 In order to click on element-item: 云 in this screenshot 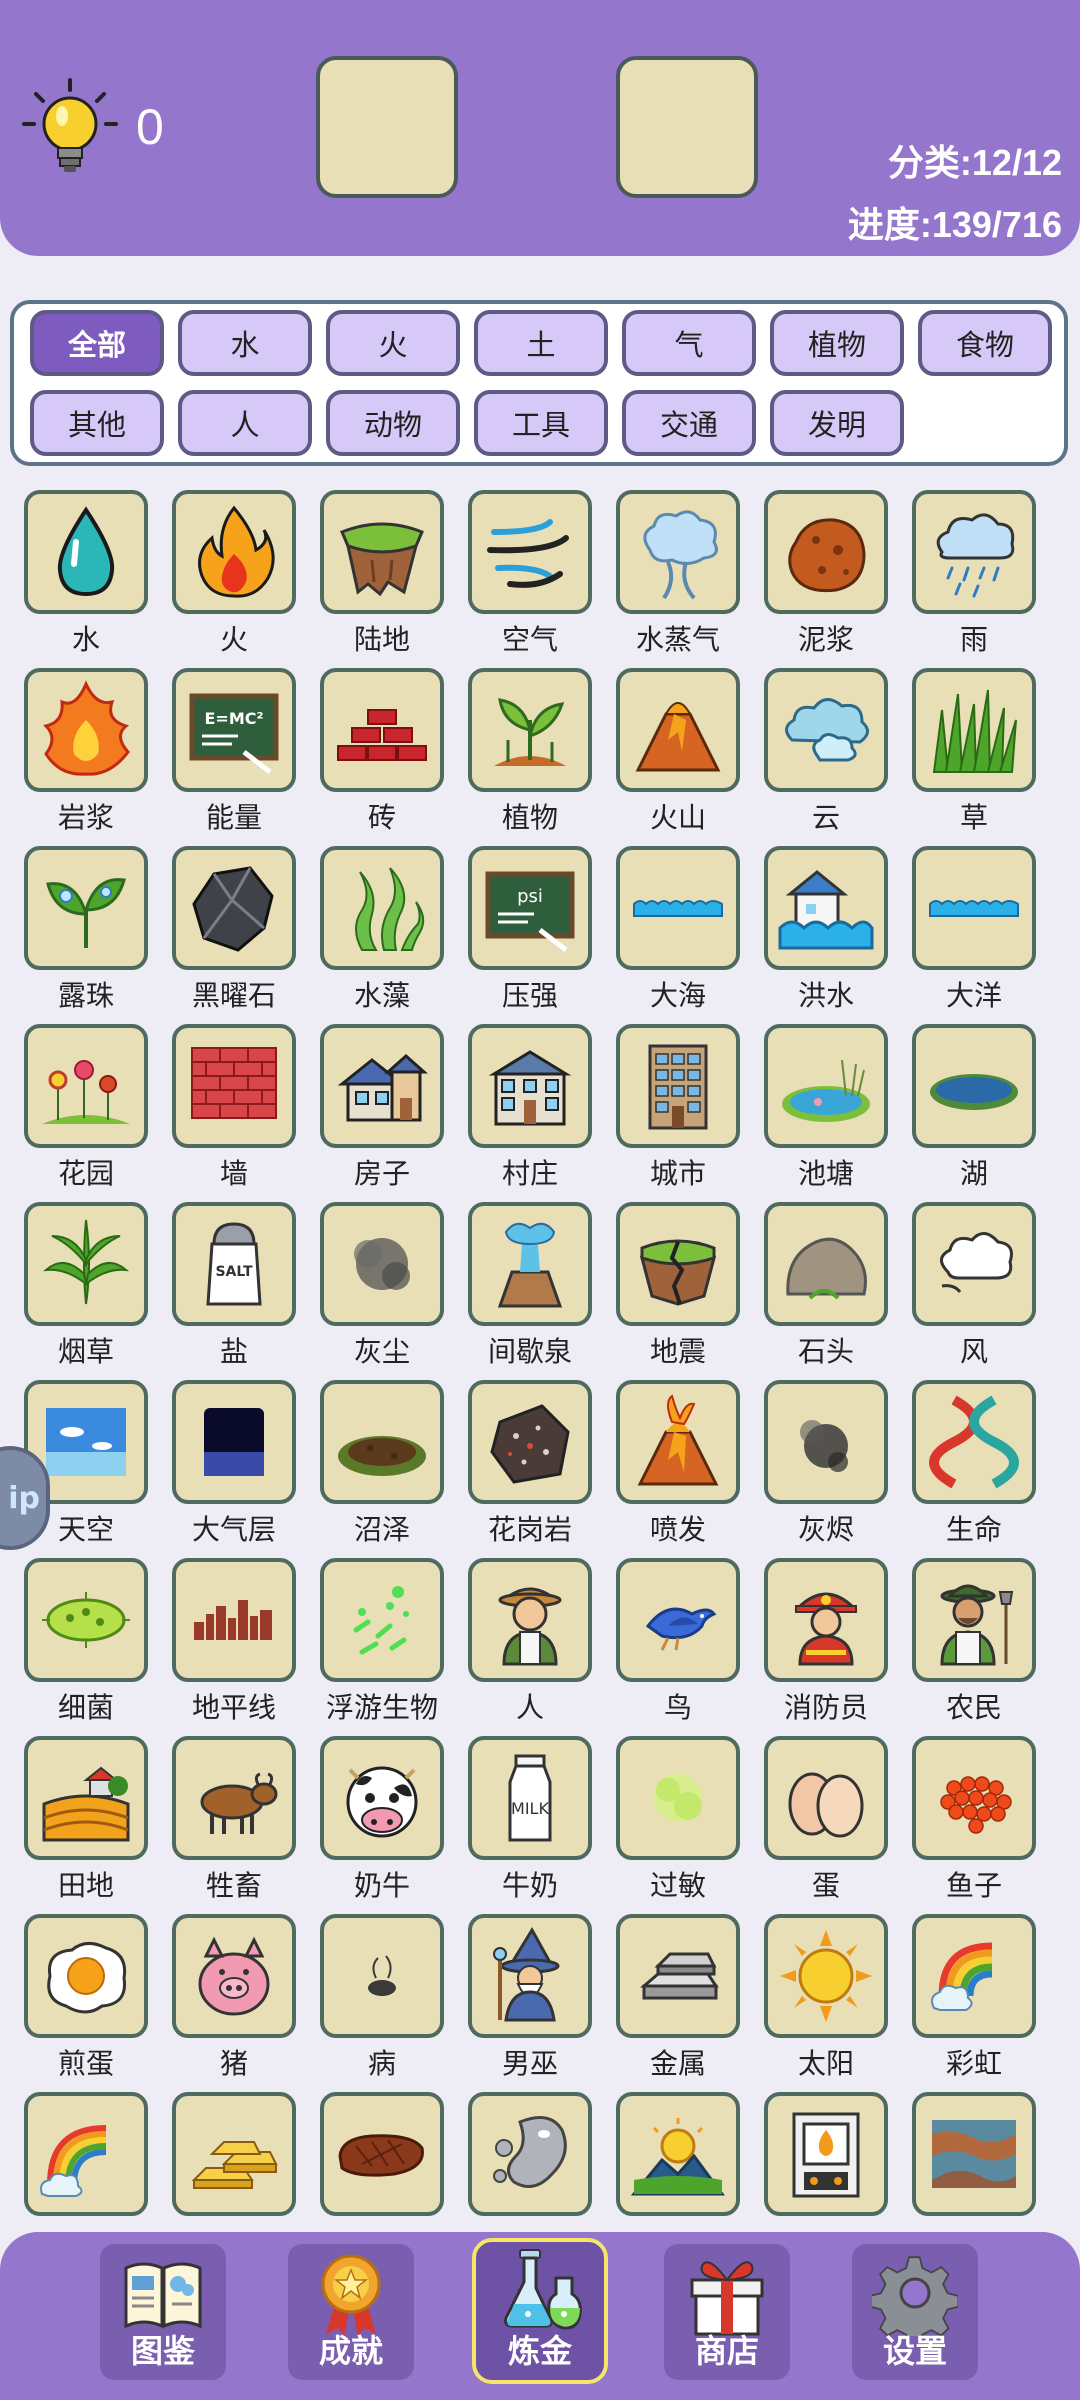, I will do `click(824, 753)`.